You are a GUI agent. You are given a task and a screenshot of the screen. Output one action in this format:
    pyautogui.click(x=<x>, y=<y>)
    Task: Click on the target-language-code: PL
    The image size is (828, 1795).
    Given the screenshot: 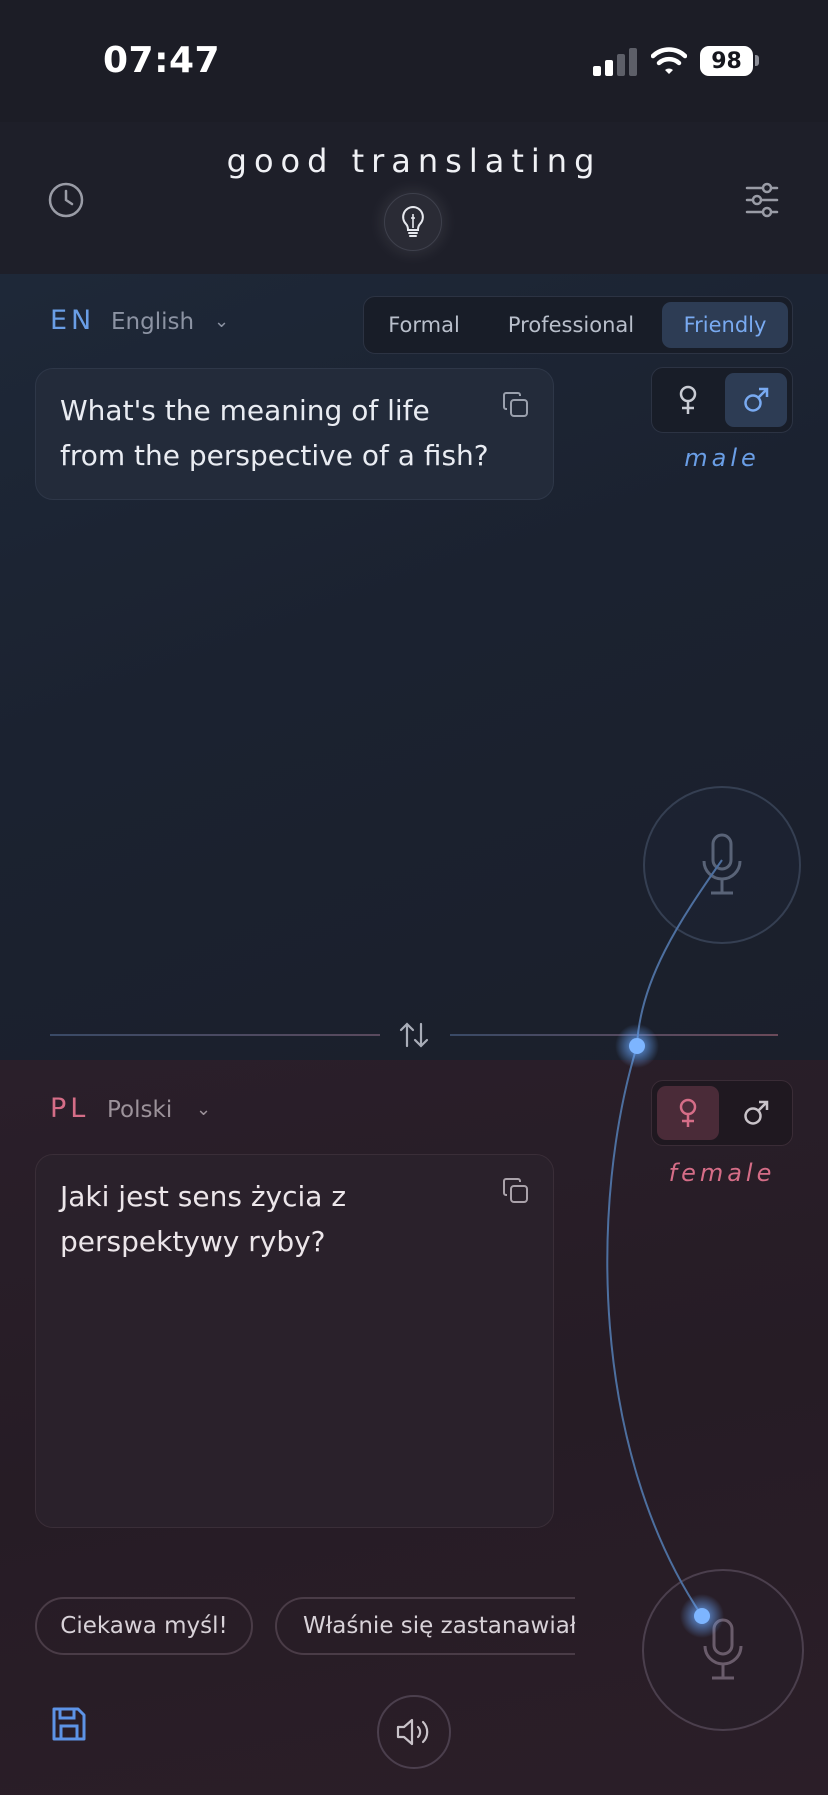 What is the action you would take?
    pyautogui.click(x=70, y=1108)
    